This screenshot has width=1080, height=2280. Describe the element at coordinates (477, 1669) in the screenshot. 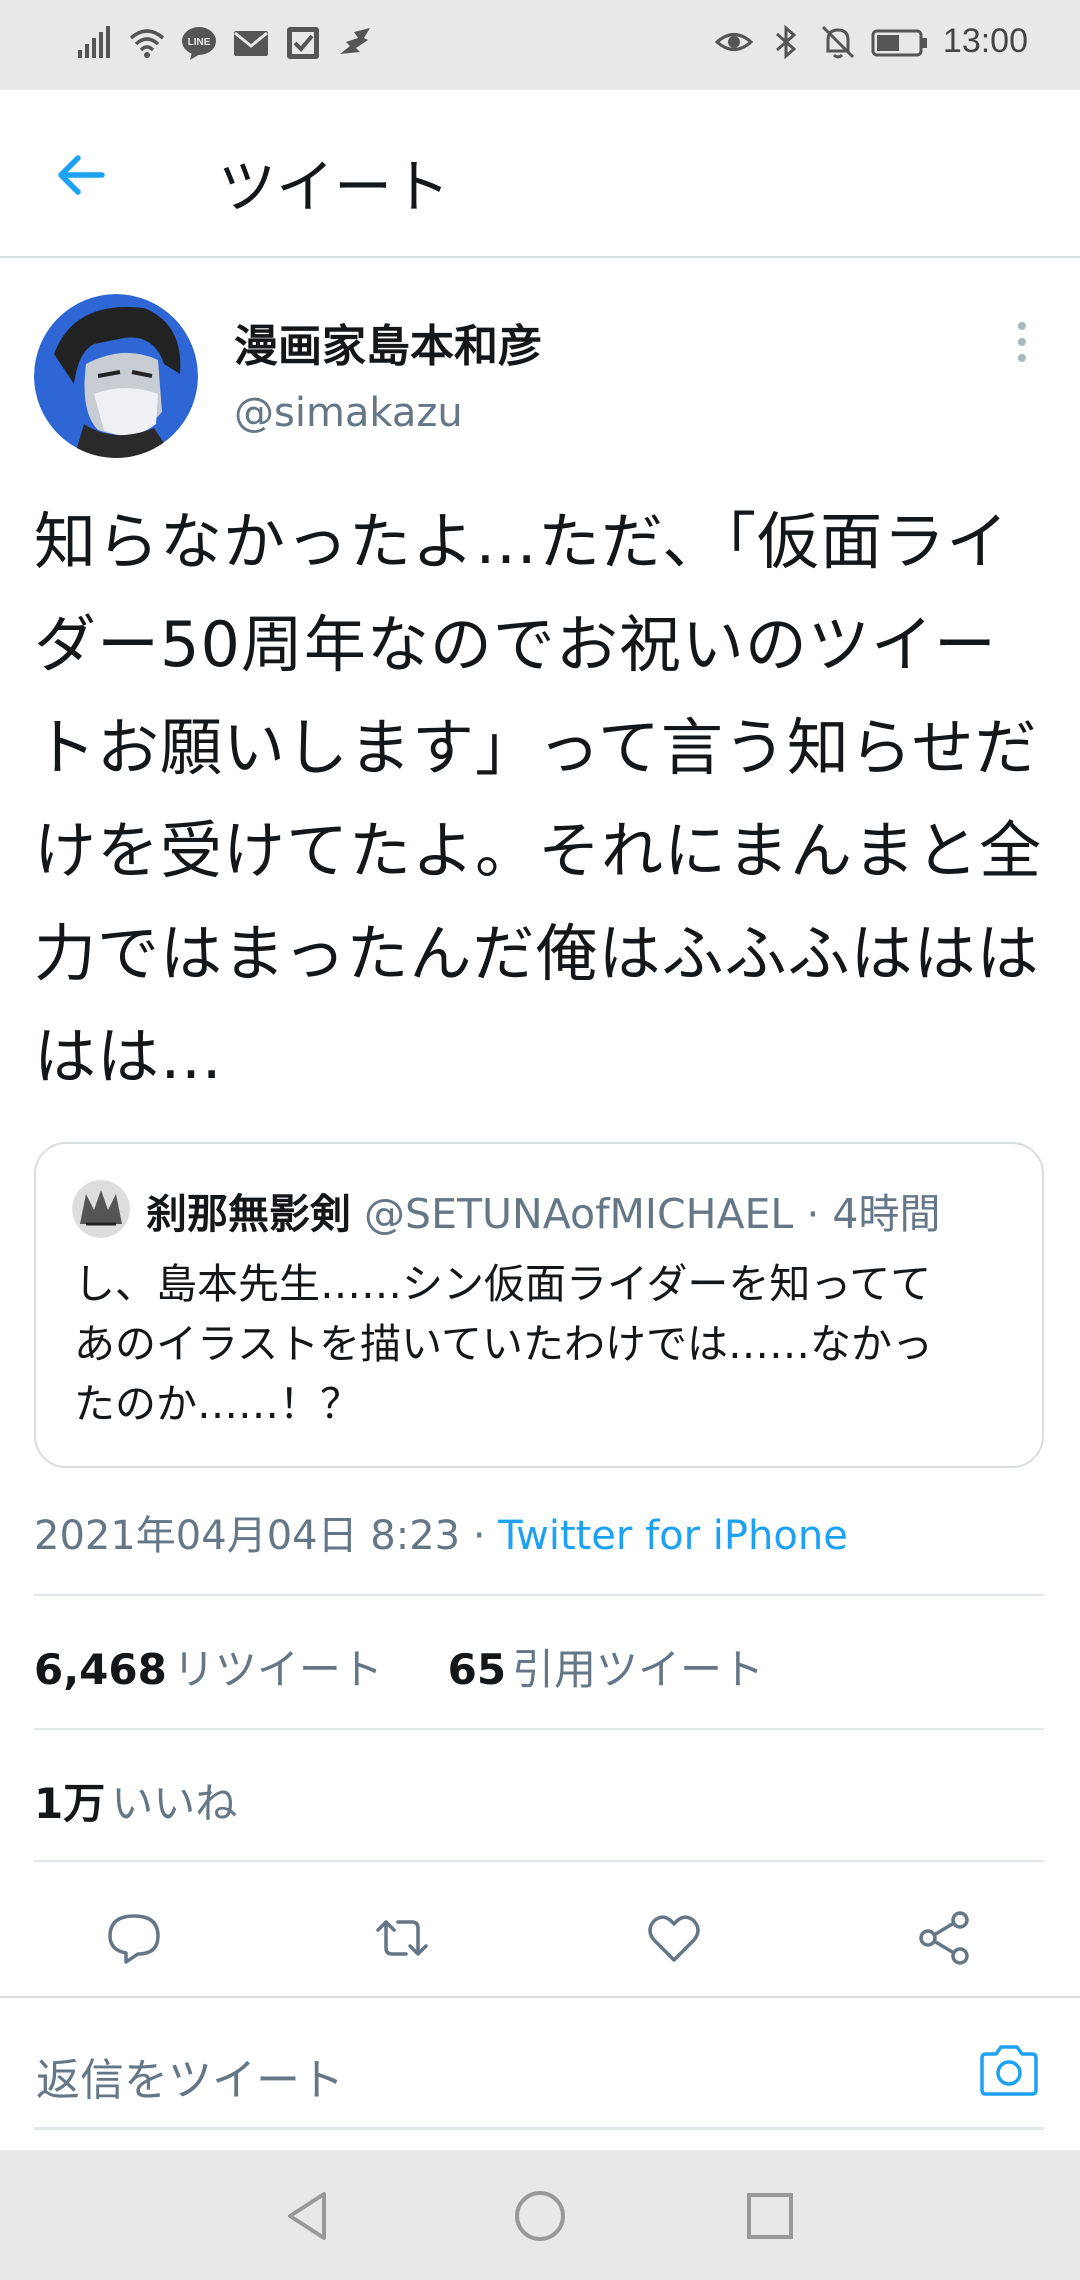

I see `quote-tweets-count: 65` at that location.